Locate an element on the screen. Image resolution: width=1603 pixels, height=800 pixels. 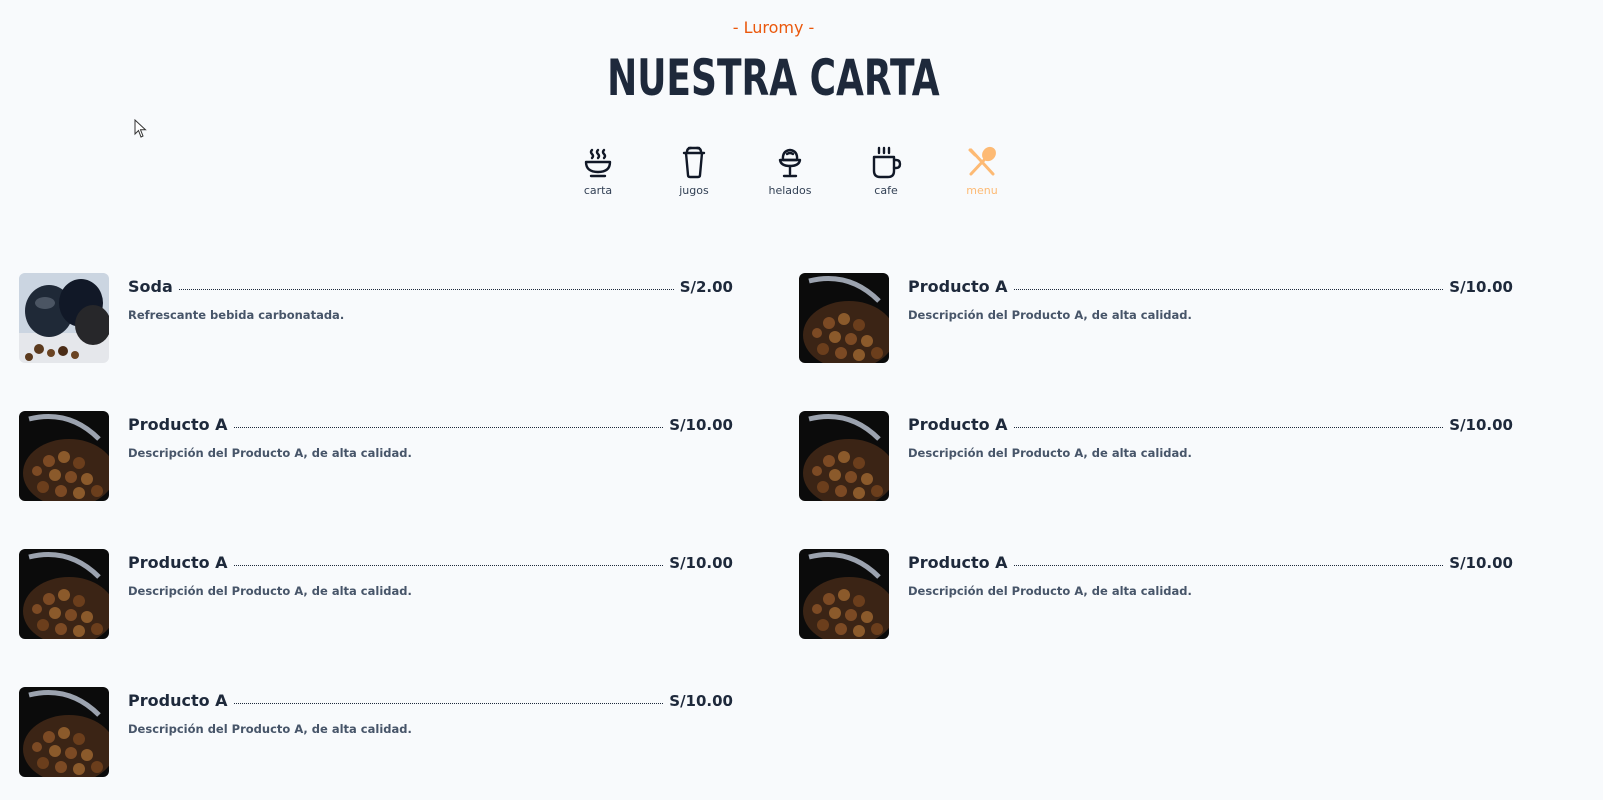
item-name: Soda is located at coordinates (150, 286).